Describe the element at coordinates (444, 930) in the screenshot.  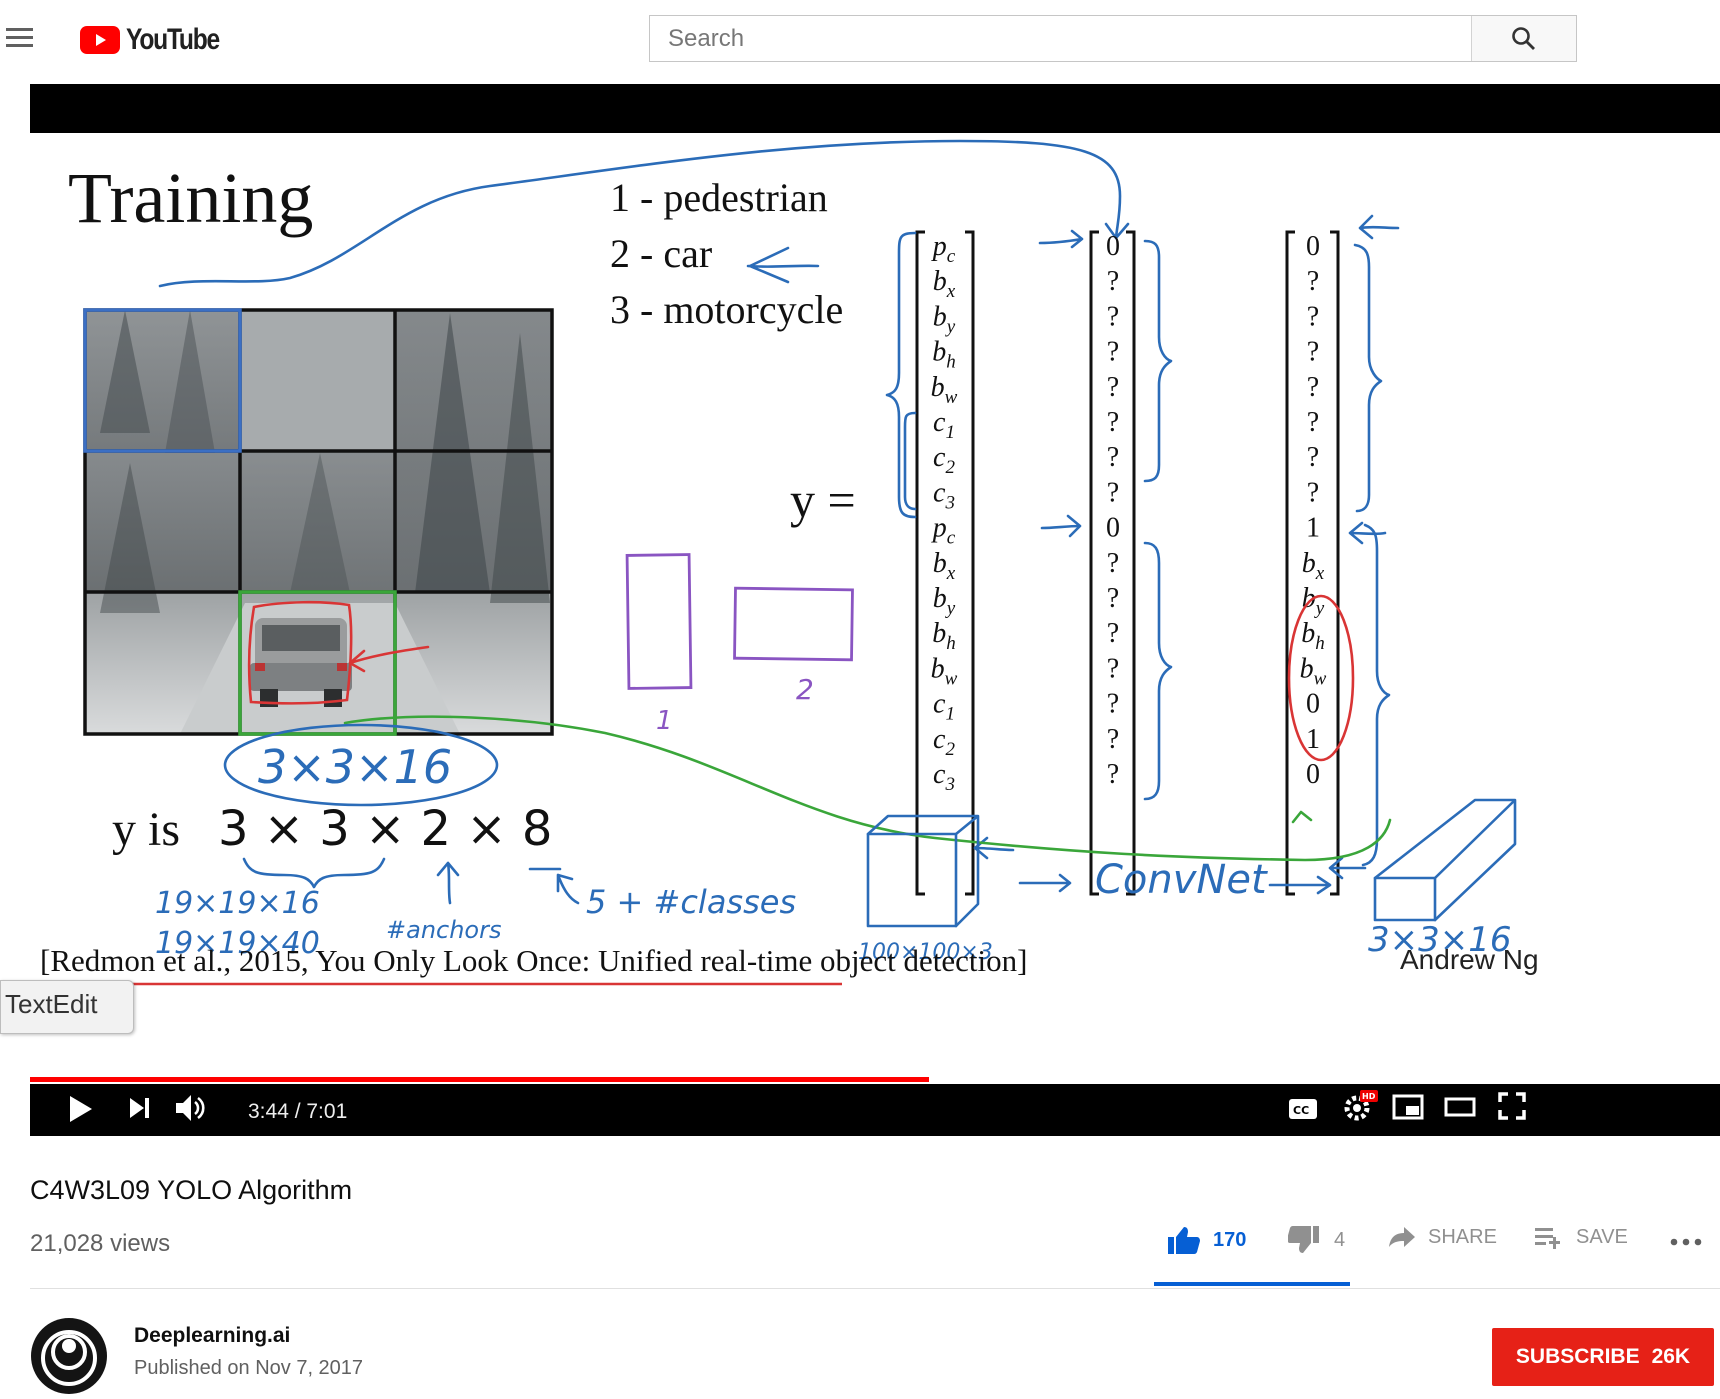
I see `anchors-label: #anchors` at that location.